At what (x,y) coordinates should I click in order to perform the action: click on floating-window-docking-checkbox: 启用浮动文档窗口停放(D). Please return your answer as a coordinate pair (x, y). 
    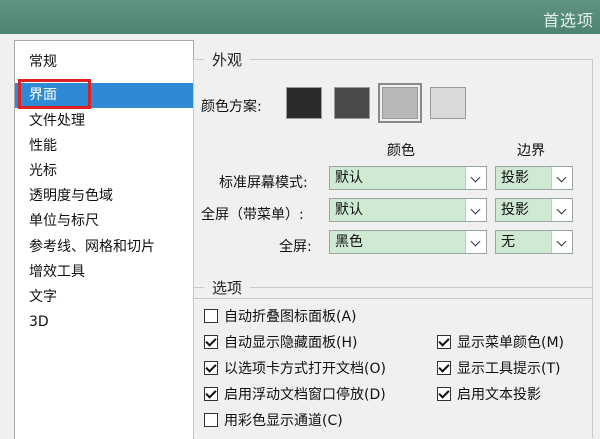
    Looking at the image, I should click on (295, 395).